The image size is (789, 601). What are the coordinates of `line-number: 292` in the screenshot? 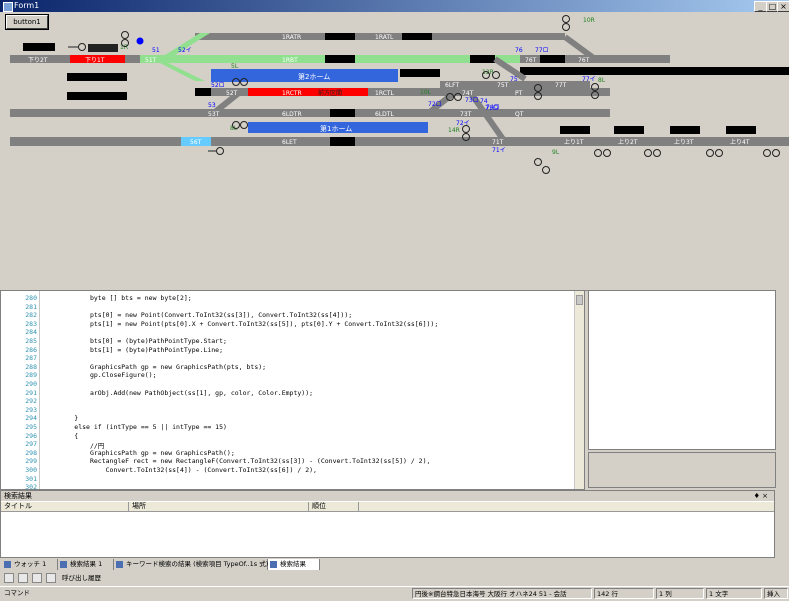 It's located at (31, 401).